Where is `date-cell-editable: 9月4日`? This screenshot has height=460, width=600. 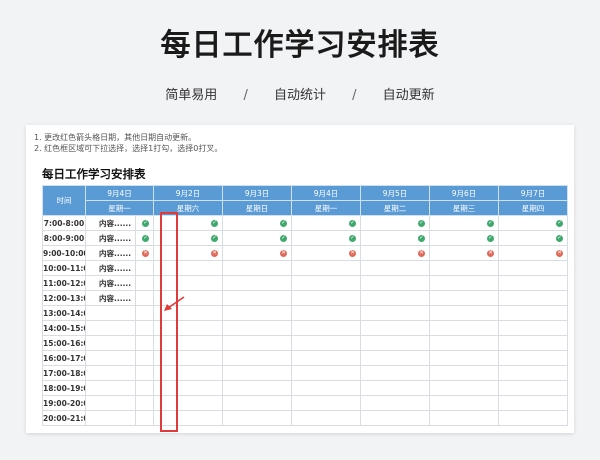
date-cell-editable: 9月4日 is located at coordinates (119, 193).